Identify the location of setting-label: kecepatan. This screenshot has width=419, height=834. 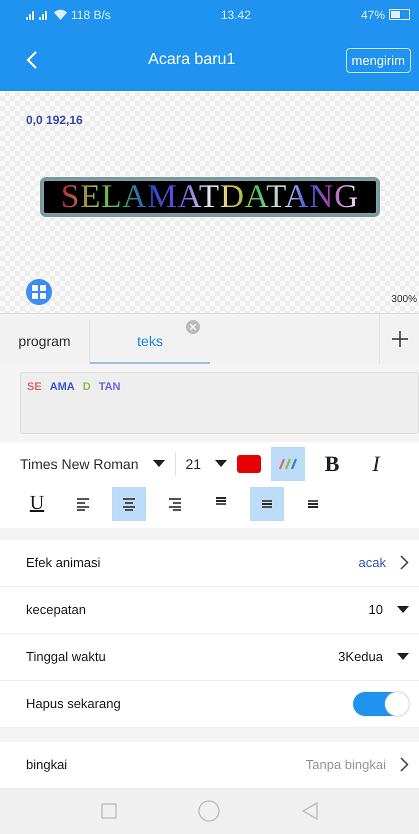
(56, 610).